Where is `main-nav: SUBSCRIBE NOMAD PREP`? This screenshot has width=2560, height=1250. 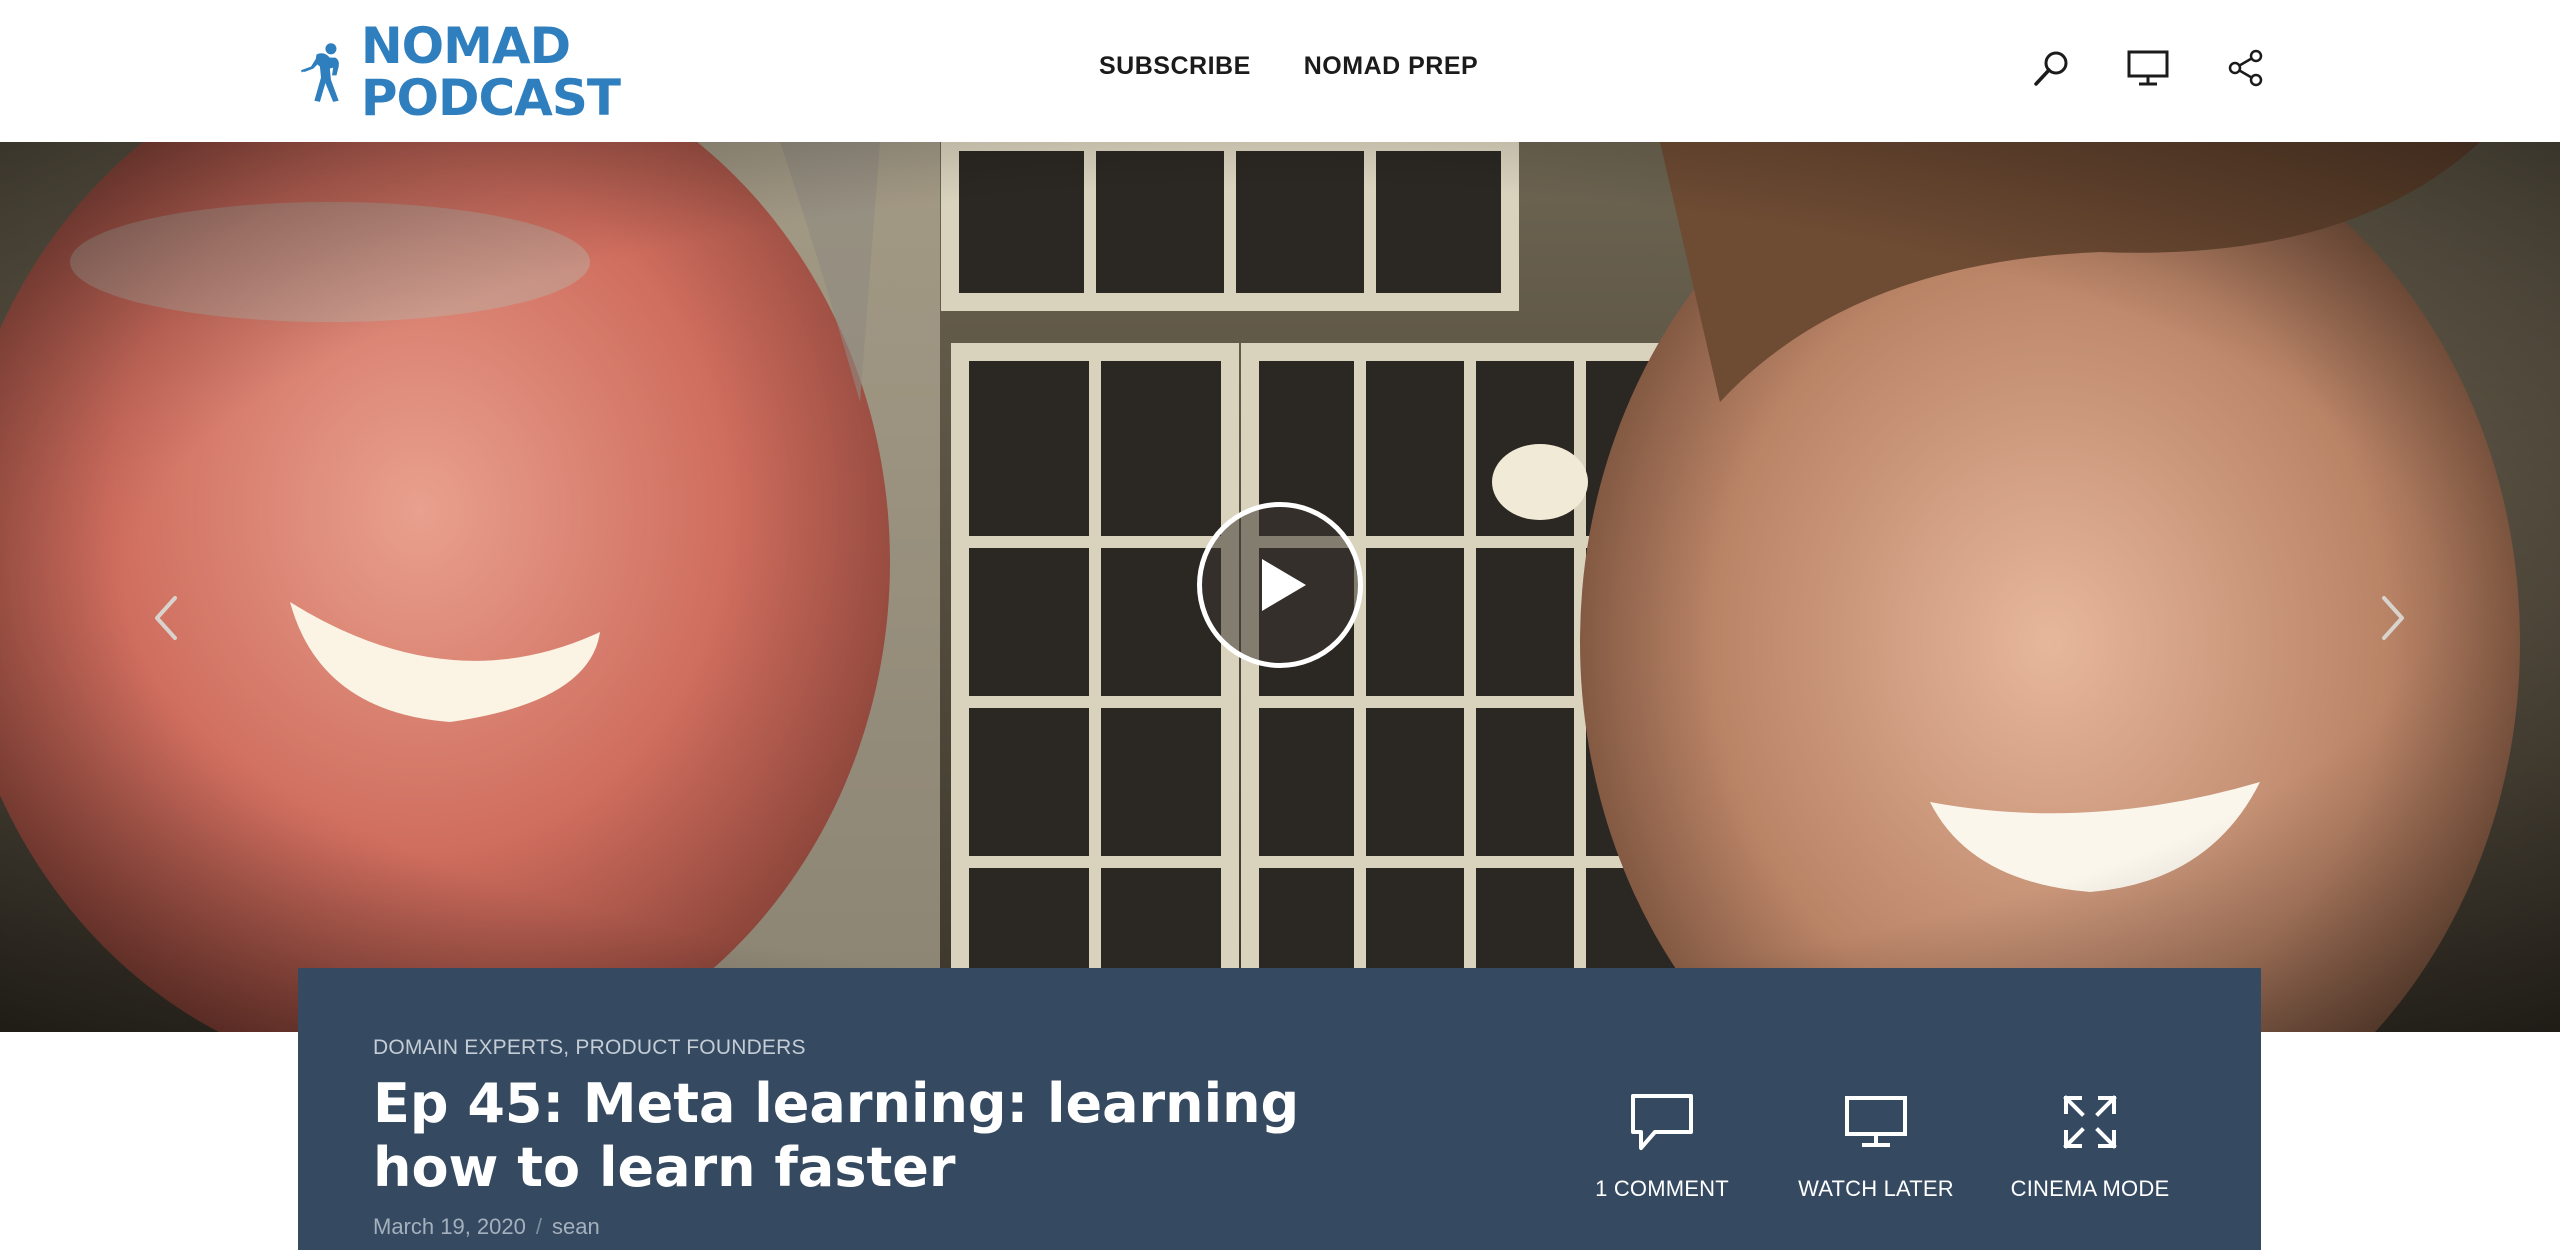
main-nav: SUBSCRIBE NOMAD PREP is located at coordinates (1288, 66).